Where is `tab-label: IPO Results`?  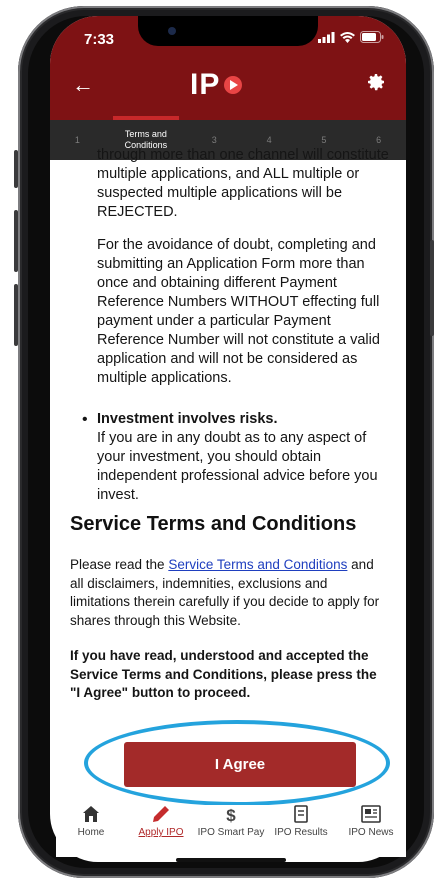 tab-label: IPO Results is located at coordinates (301, 832).